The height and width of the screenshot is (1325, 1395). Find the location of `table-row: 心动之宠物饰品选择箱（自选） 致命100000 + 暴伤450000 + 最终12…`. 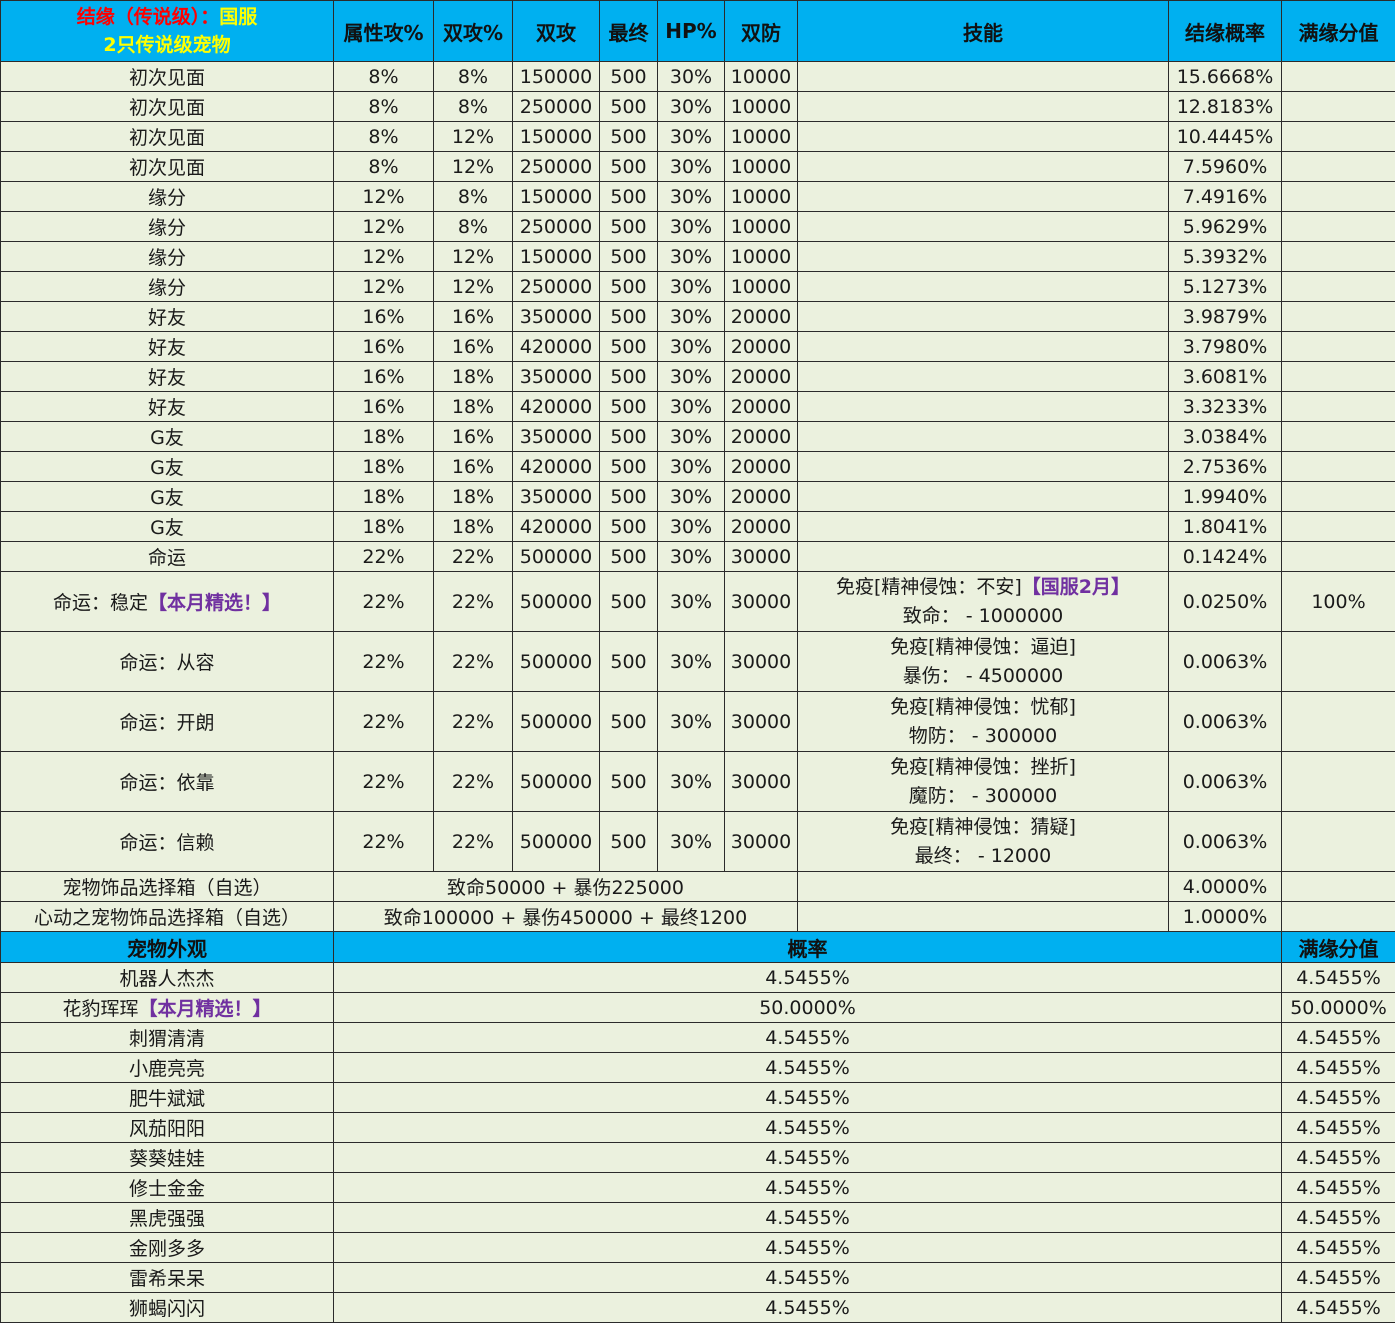

table-row: 心动之宠物饰品选择箱（自选） 致命100000 + 暴伤450000 + 最终12… is located at coordinates (697, 916).